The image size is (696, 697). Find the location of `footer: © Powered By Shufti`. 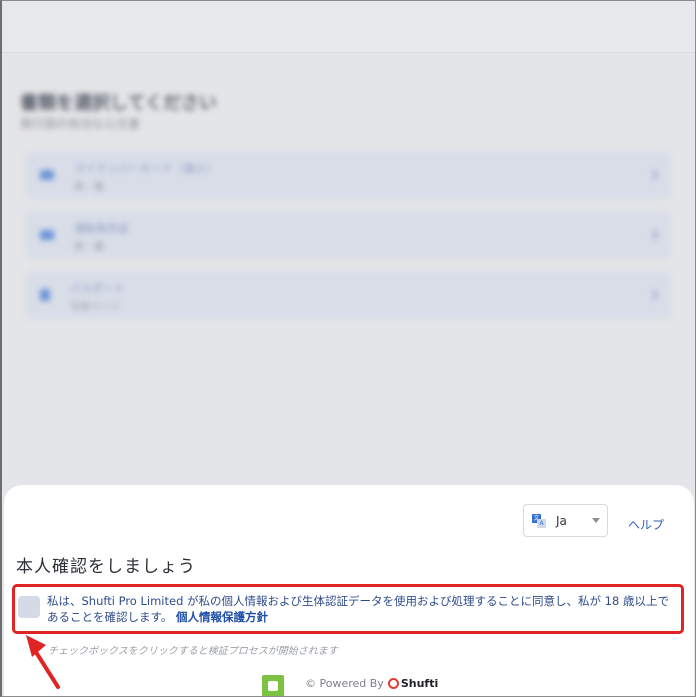

footer: © Powered By Shufti is located at coordinates (349, 684).